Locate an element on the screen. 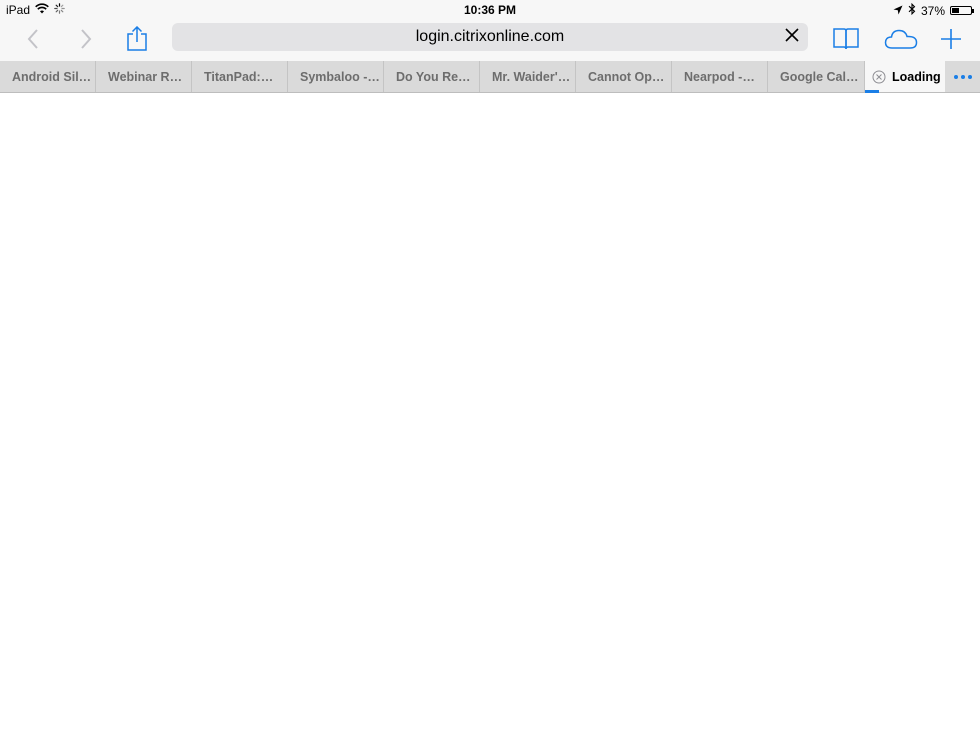 Image resolution: width=980 pixels, height=735 pixels. share-icon is located at coordinates (137, 41).